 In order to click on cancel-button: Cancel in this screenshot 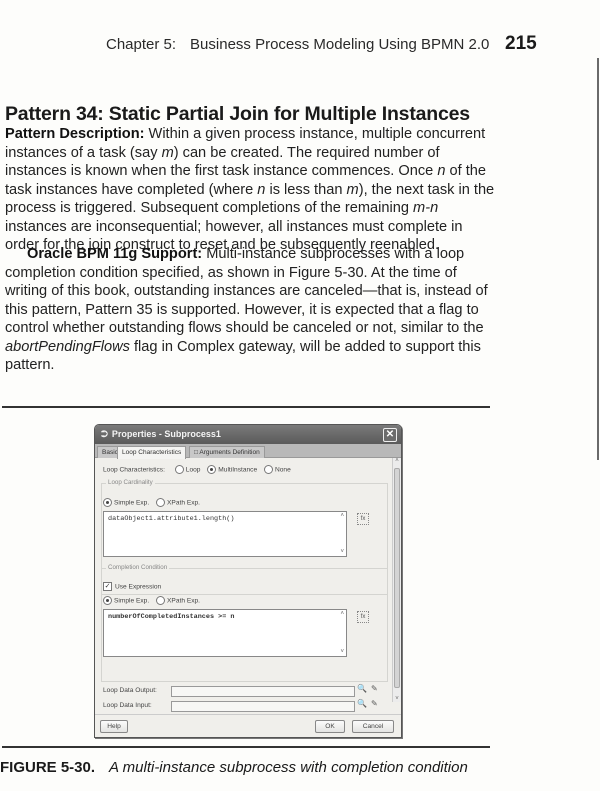, I will do `click(373, 726)`.